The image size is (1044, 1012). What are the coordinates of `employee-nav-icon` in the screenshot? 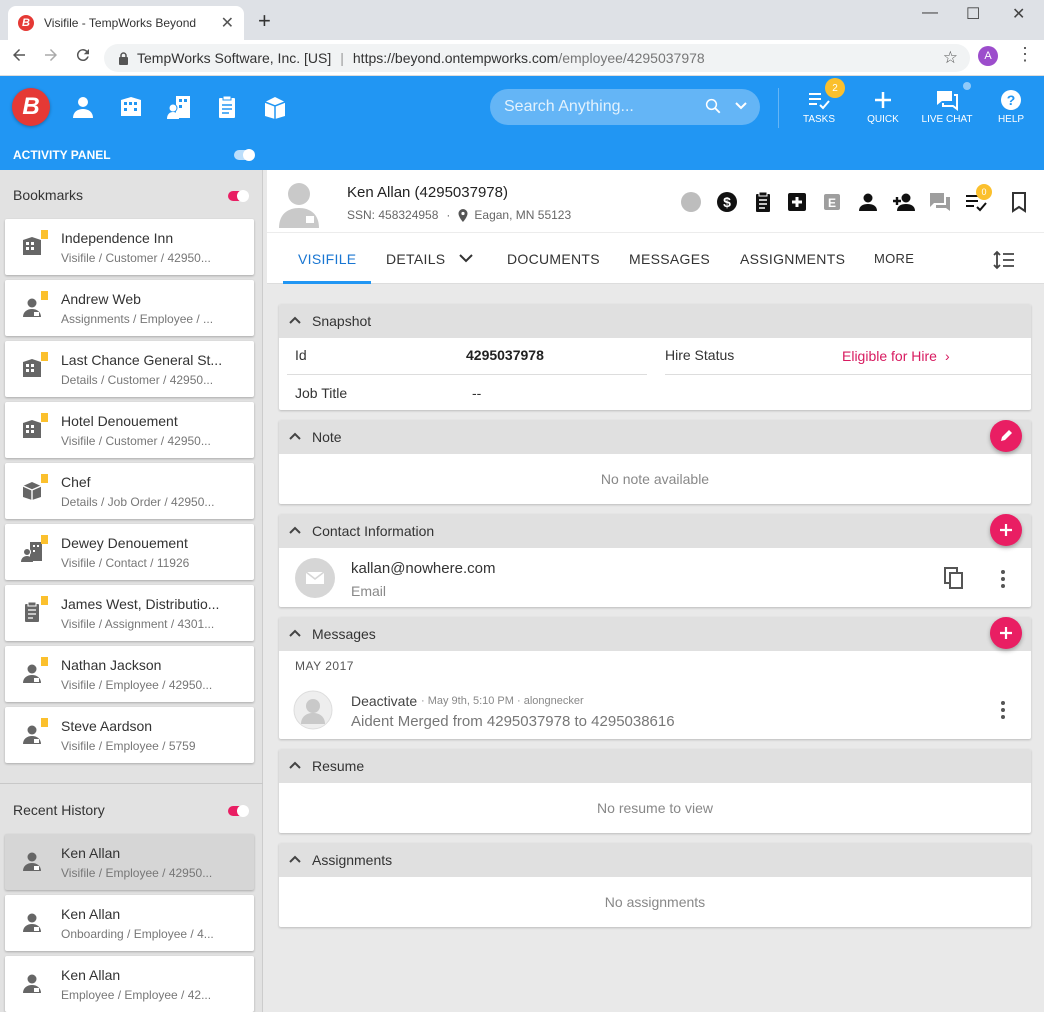 It's located at (83, 107).